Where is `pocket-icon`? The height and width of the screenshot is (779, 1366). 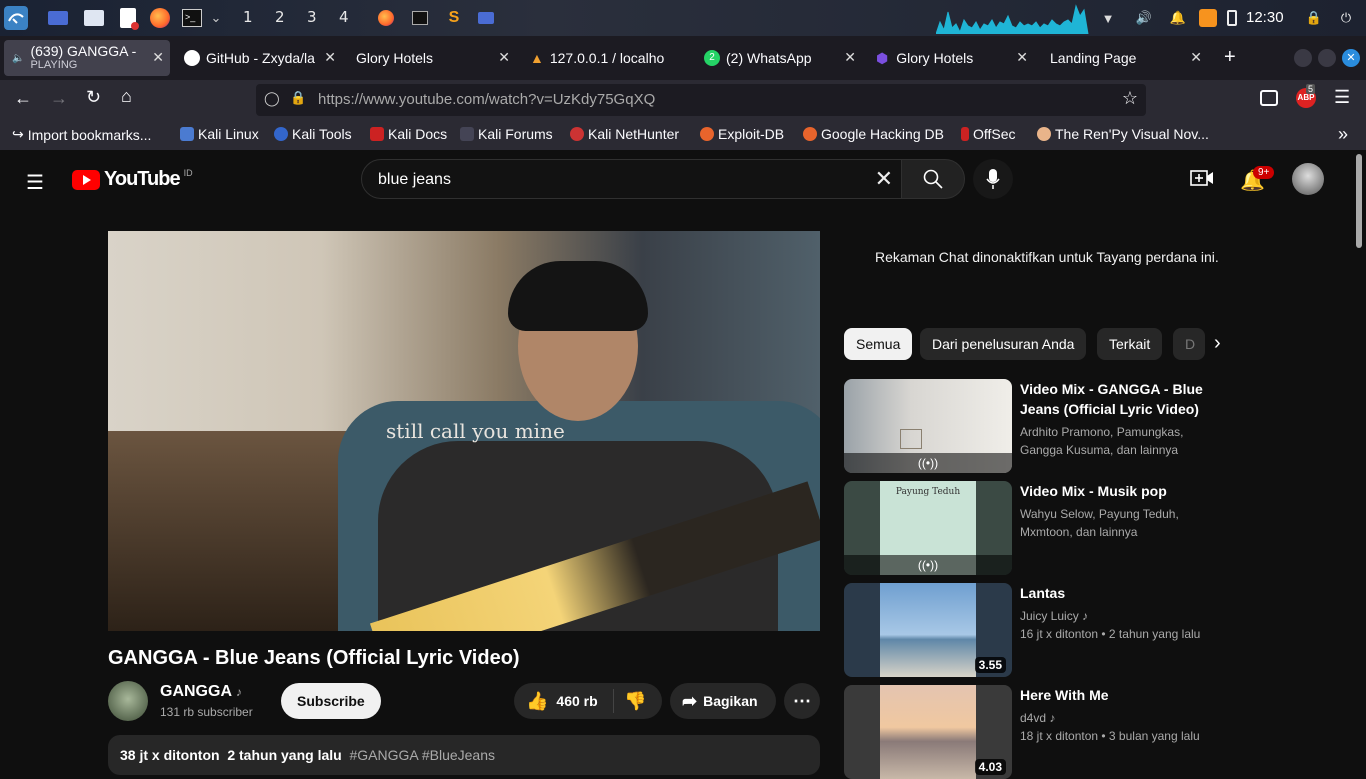
pocket-icon is located at coordinates (1269, 98).